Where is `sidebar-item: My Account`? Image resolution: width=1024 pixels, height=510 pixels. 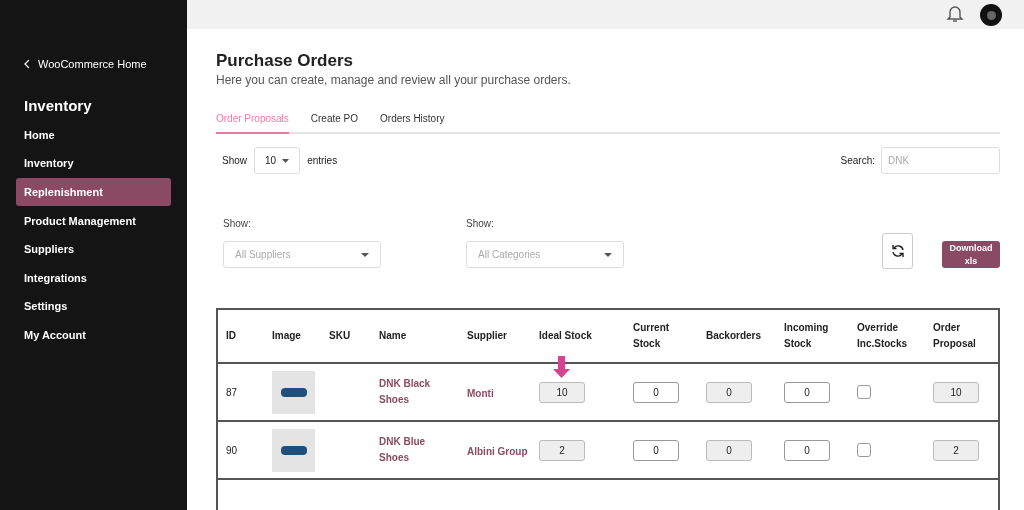
sidebar-item: My Account is located at coordinates (93, 335).